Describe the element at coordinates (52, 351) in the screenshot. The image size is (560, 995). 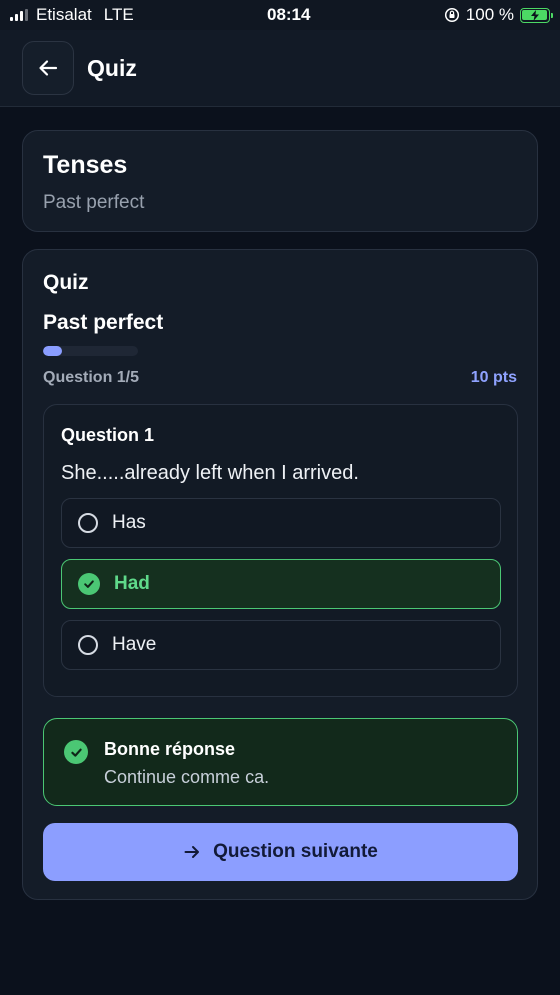
I see `quiz-progress-fill` at that location.